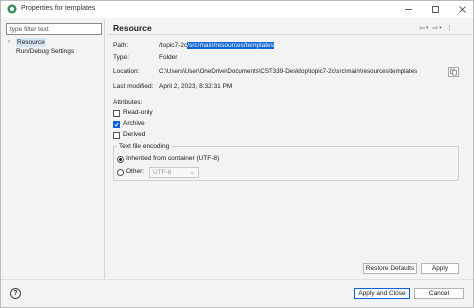 The image size is (474, 308). I want to click on more-options-icon: ⋮, so click(449, 28).